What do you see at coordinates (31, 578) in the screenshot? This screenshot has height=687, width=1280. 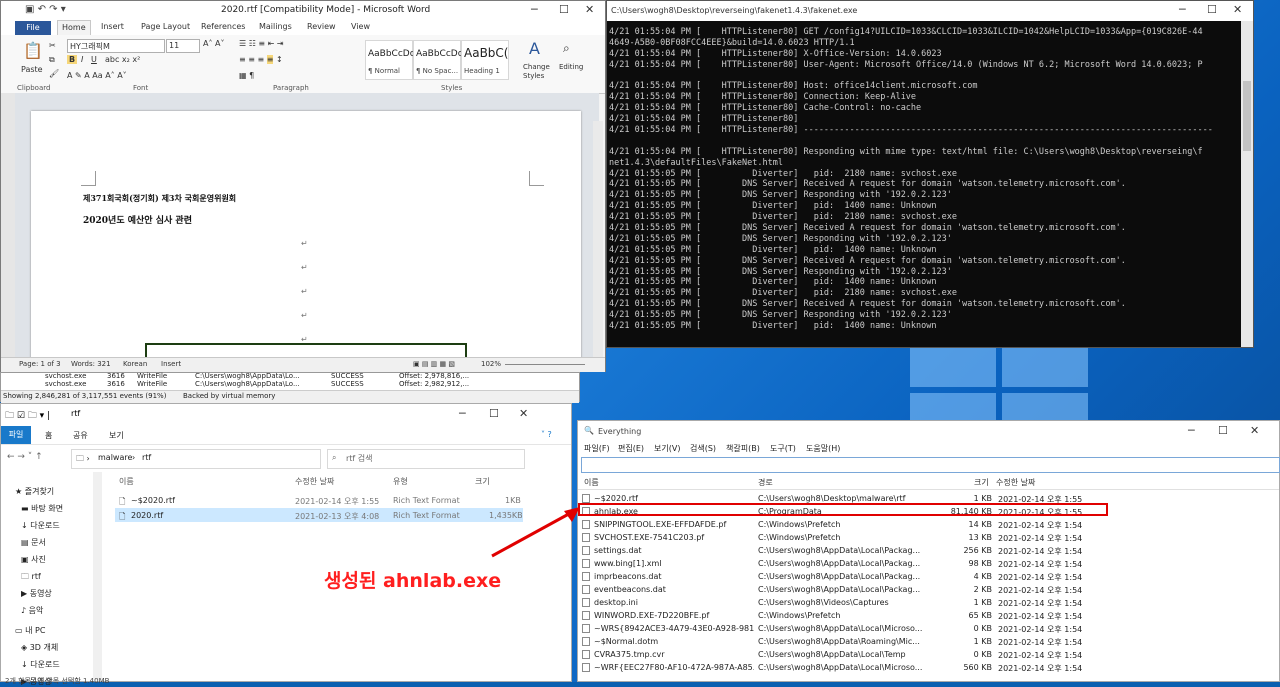 I see `nav-rtf: 🗀 rtf` at bounding box center [31, 578].